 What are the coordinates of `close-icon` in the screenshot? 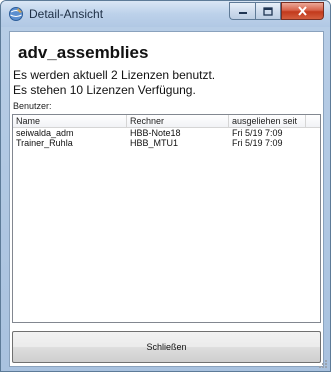 It's located at (302, 11).